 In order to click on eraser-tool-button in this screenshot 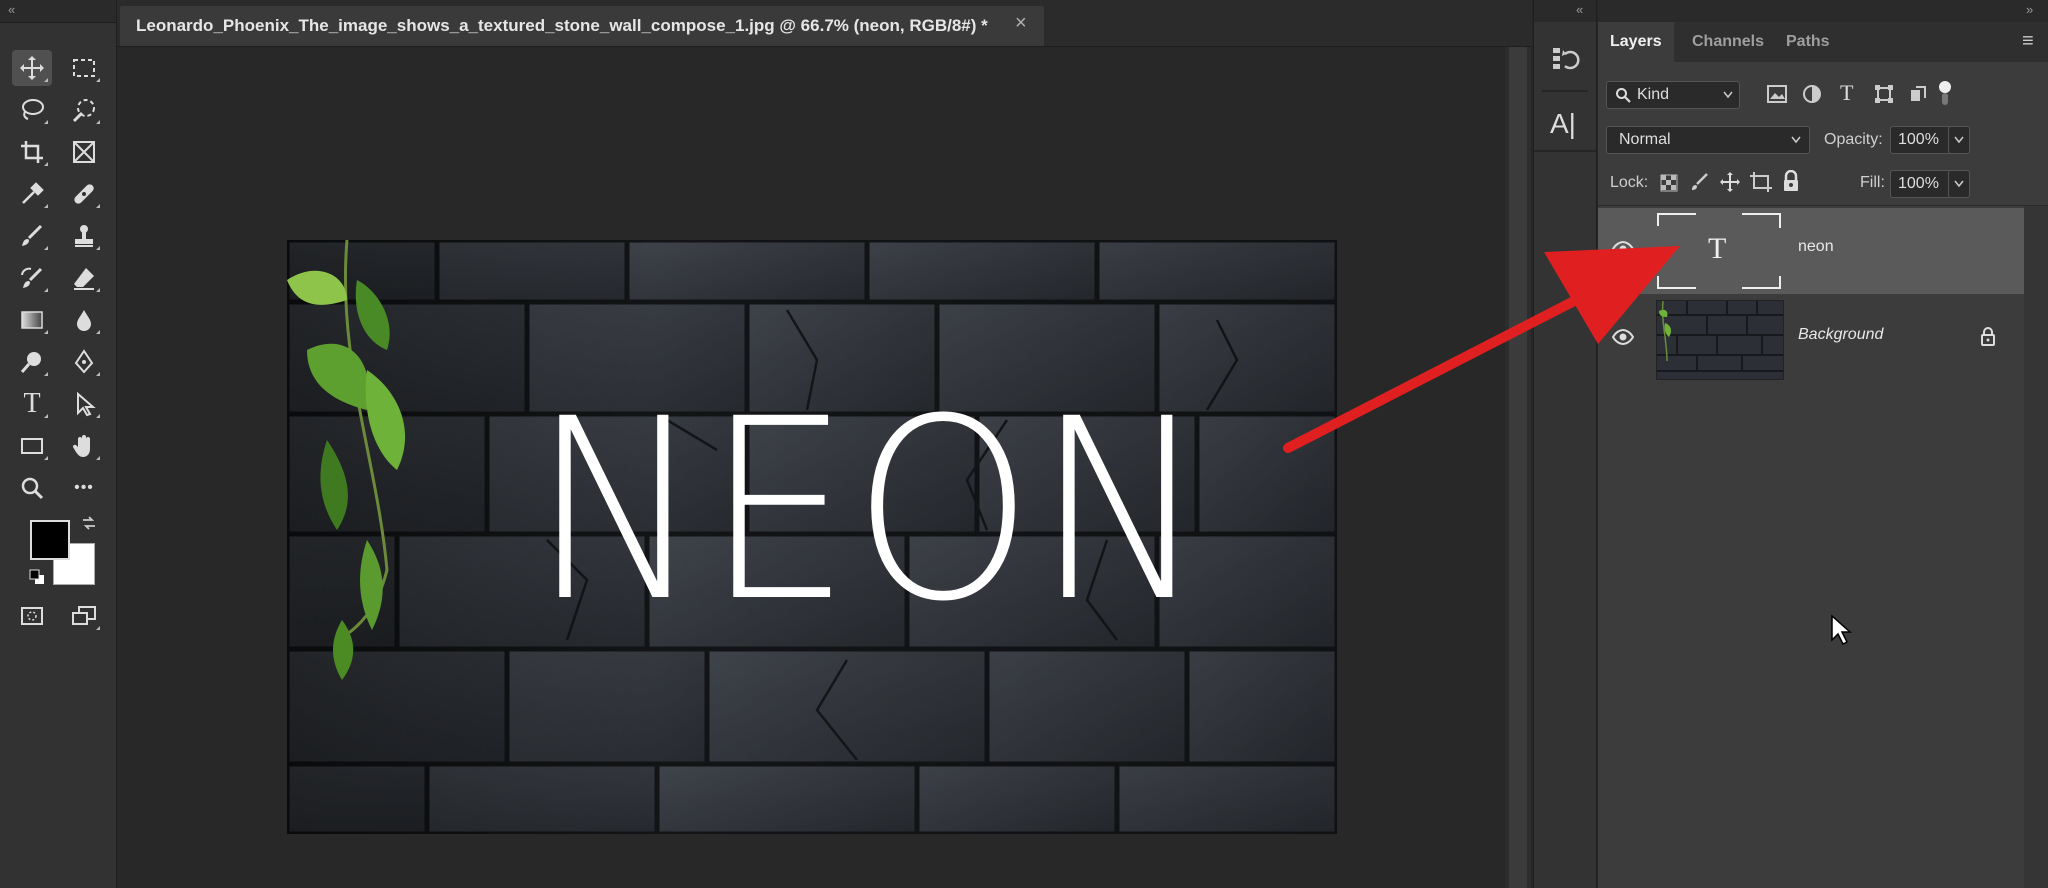, I will do `click(84, 278)`.